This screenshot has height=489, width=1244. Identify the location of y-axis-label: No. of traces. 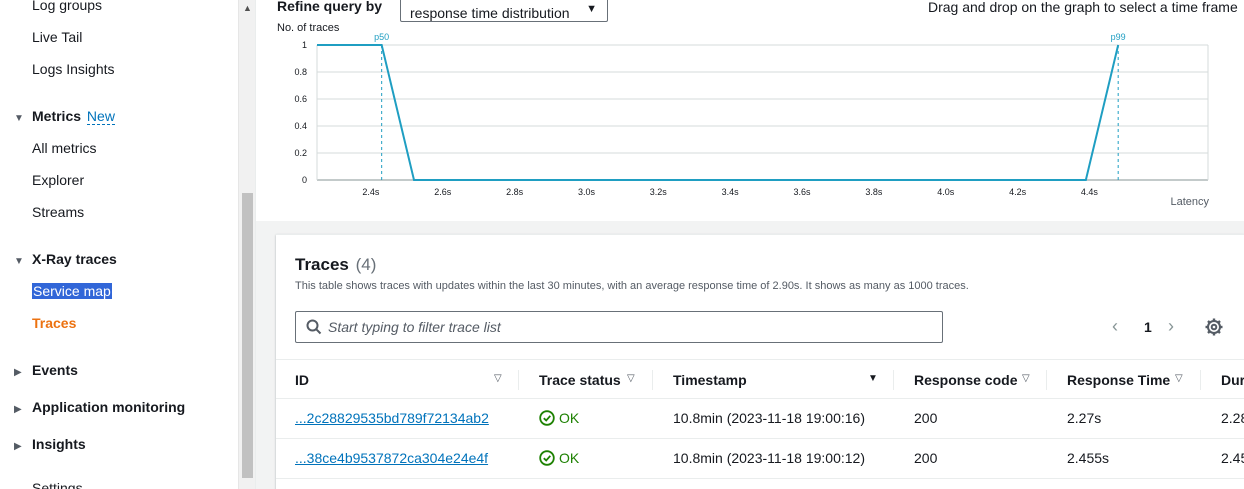
(308, 28).